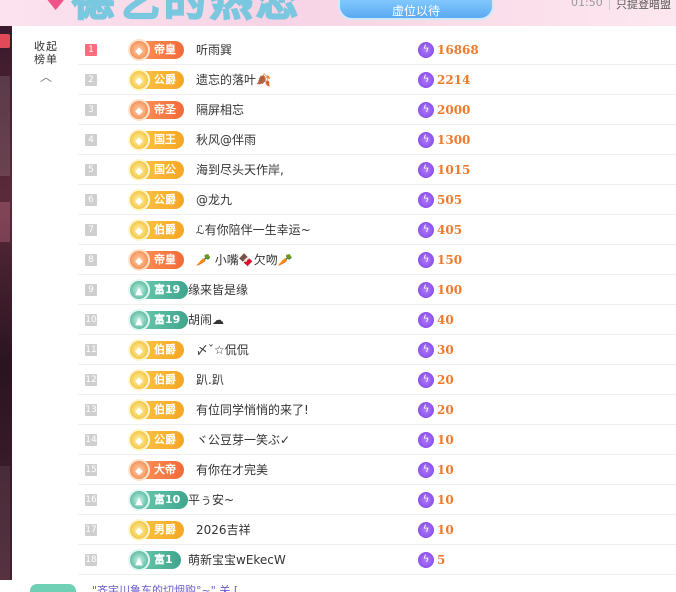 This screenshot has width=676, height=592. Describe the element at coordinates (165, 49) in the screenshot. I see `rank-title-text: 帝皇` at that location.